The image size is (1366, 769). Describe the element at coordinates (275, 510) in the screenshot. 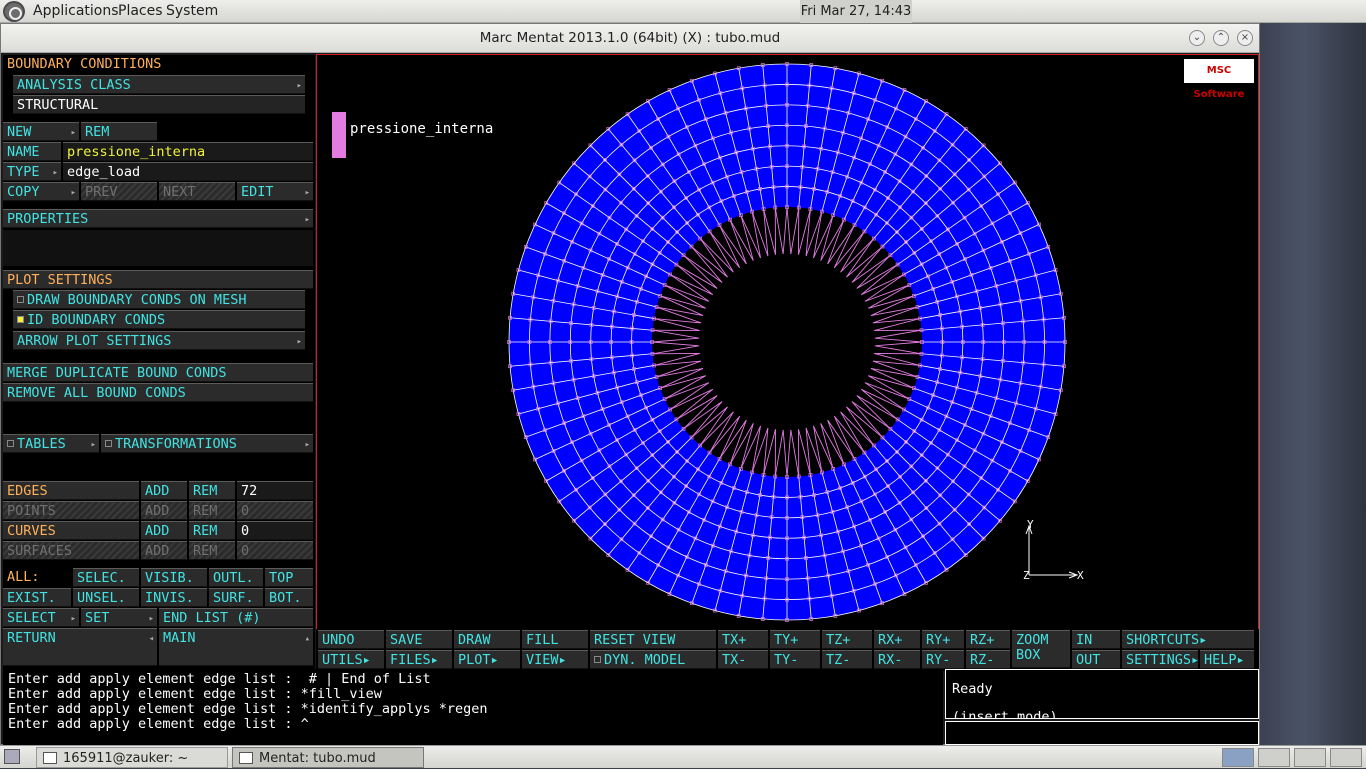

I see `points-count: 0` at that location.